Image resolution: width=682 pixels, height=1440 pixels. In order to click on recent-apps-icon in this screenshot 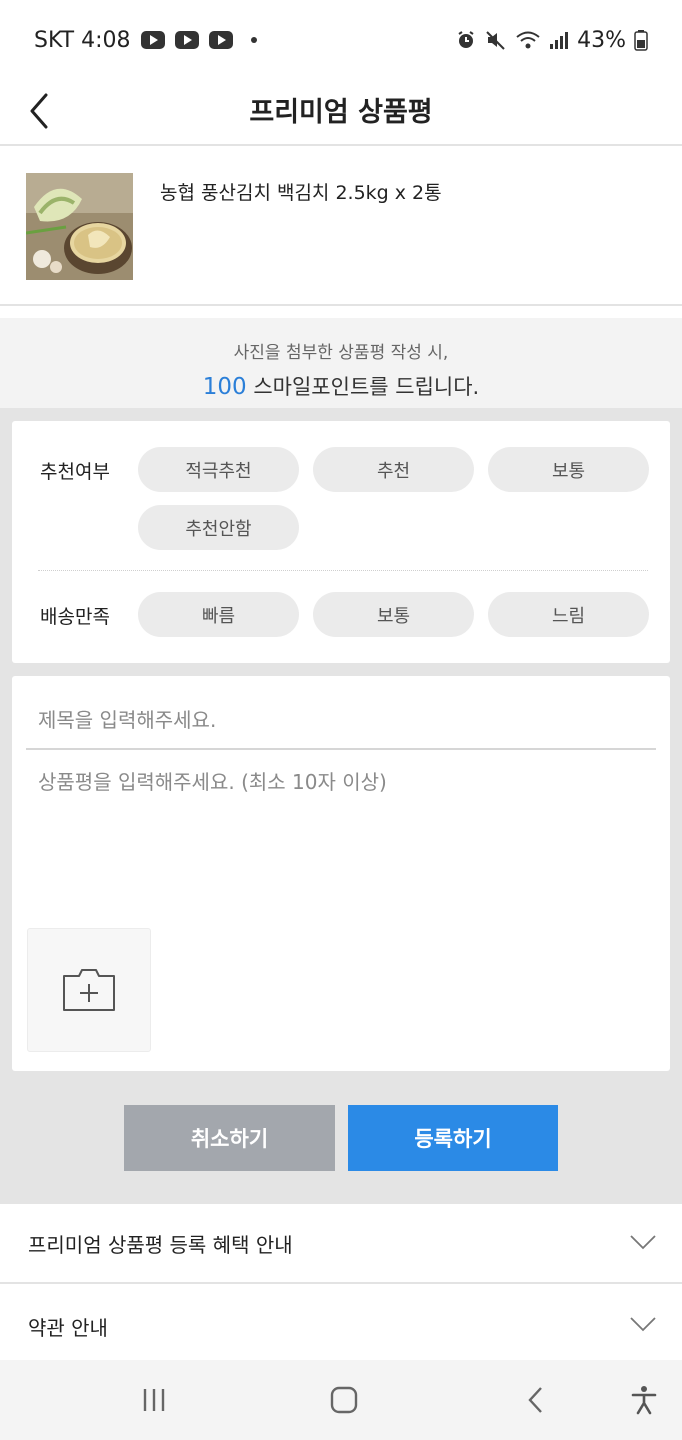, I will do `click(154, 1400)`.